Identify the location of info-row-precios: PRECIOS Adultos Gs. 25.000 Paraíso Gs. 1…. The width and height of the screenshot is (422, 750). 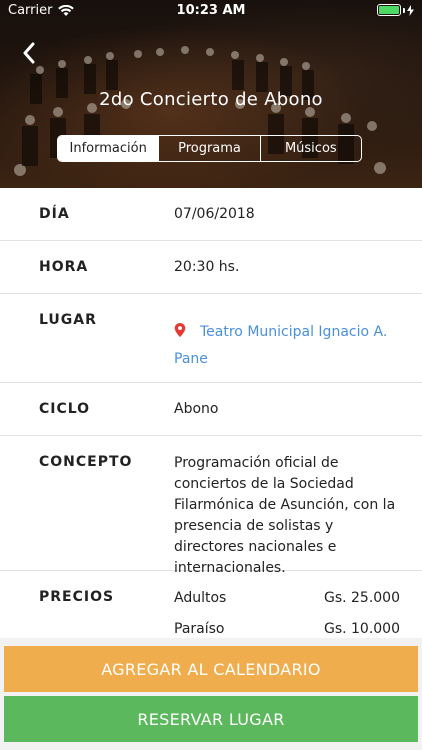
(211, 606).